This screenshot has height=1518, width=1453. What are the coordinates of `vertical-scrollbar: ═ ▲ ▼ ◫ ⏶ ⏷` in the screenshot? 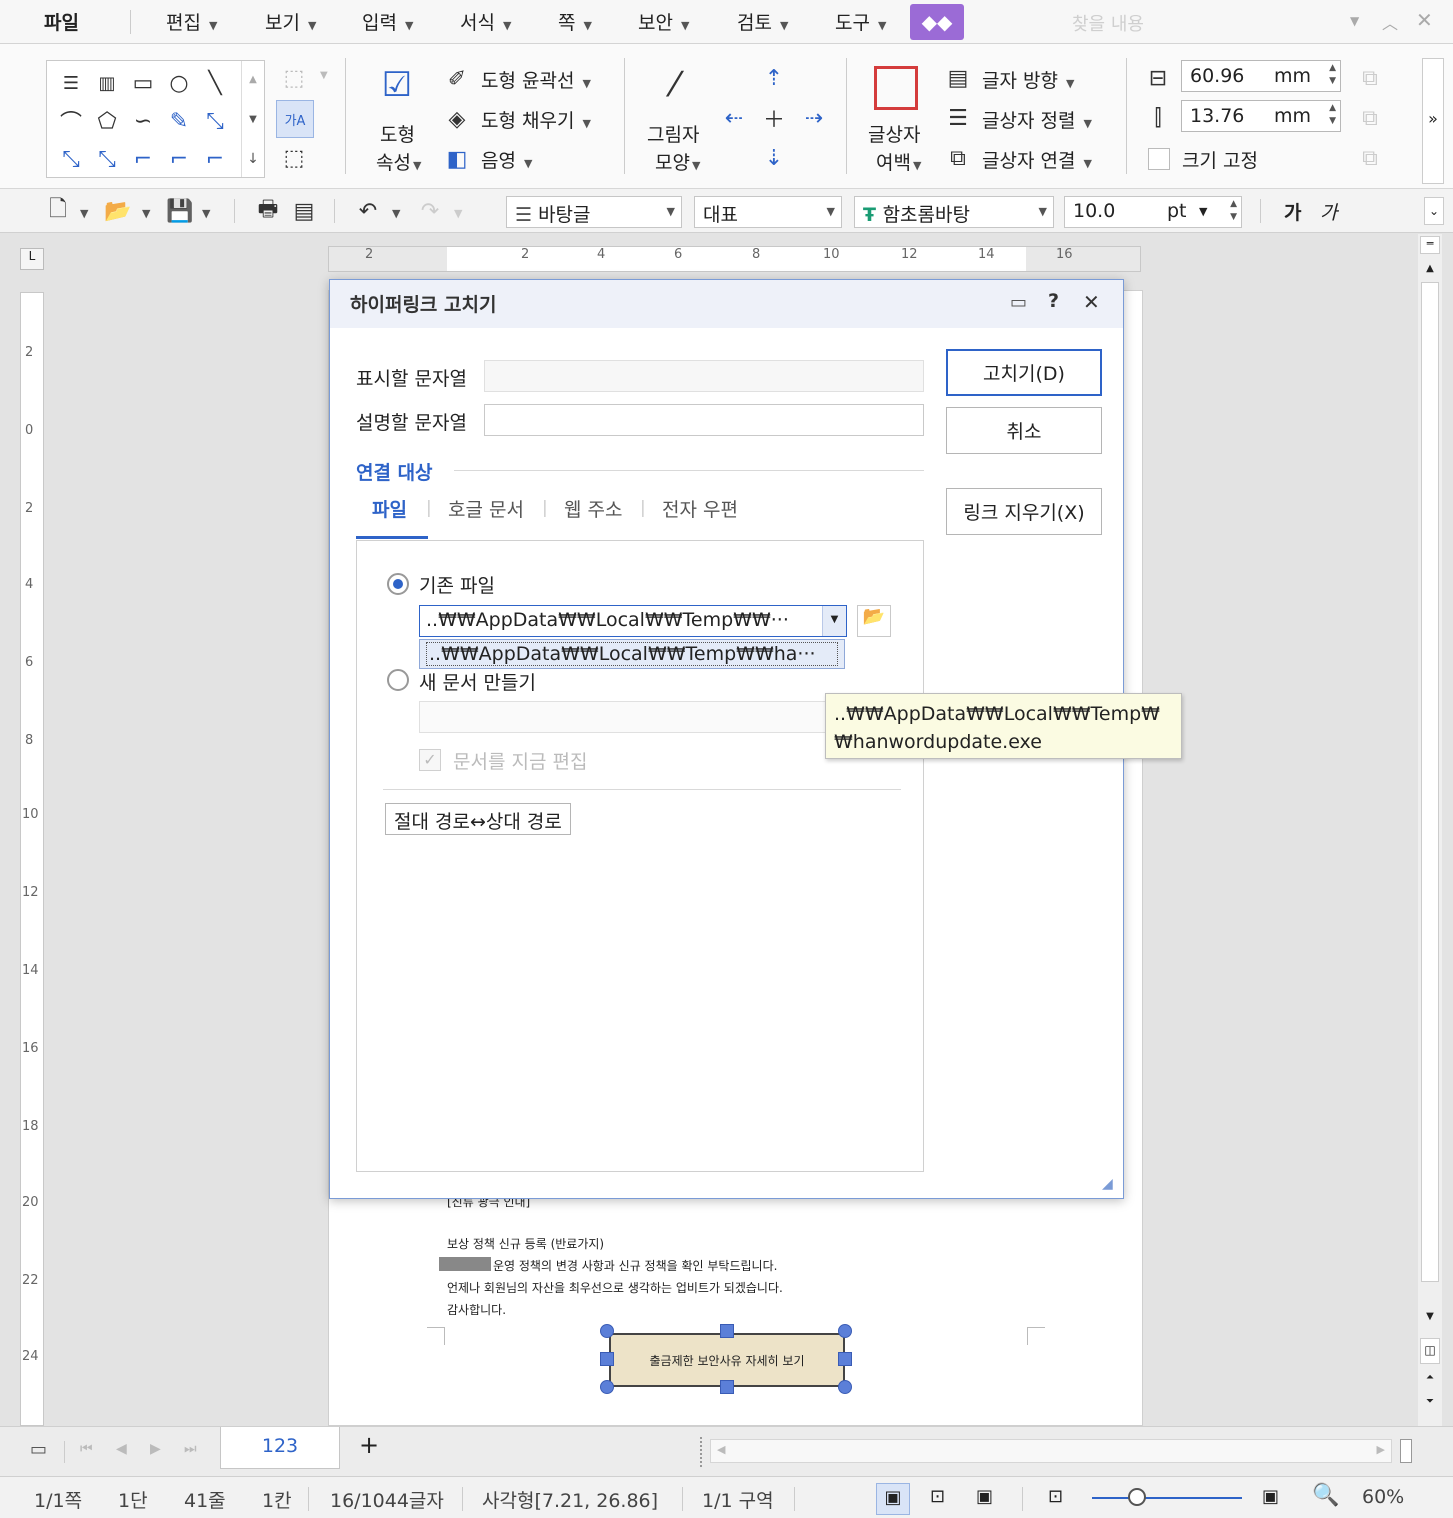 It's located at (1430, 830).